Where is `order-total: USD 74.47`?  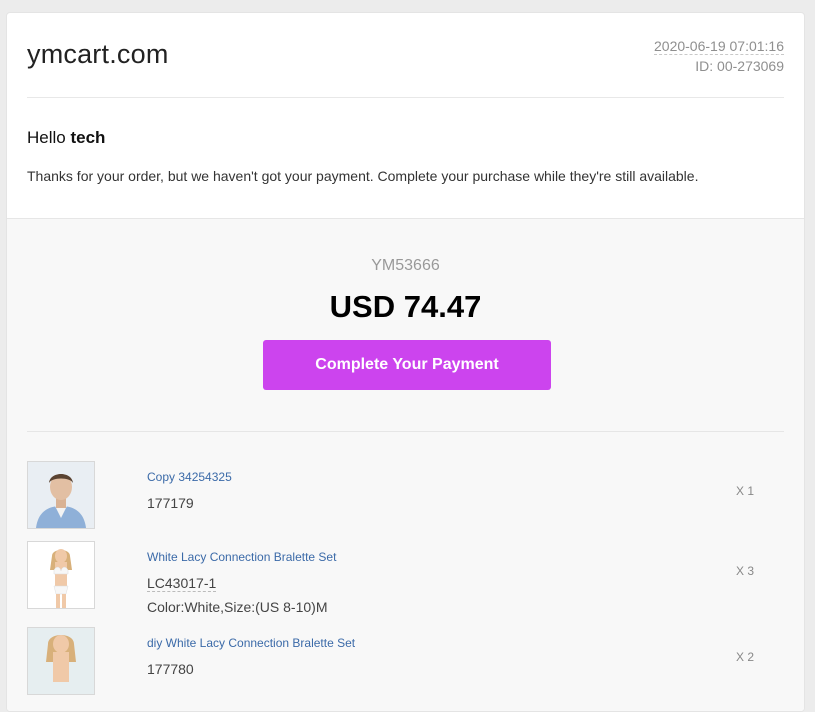 order-total: USD 74.47 is located at coordinates (405, 306).